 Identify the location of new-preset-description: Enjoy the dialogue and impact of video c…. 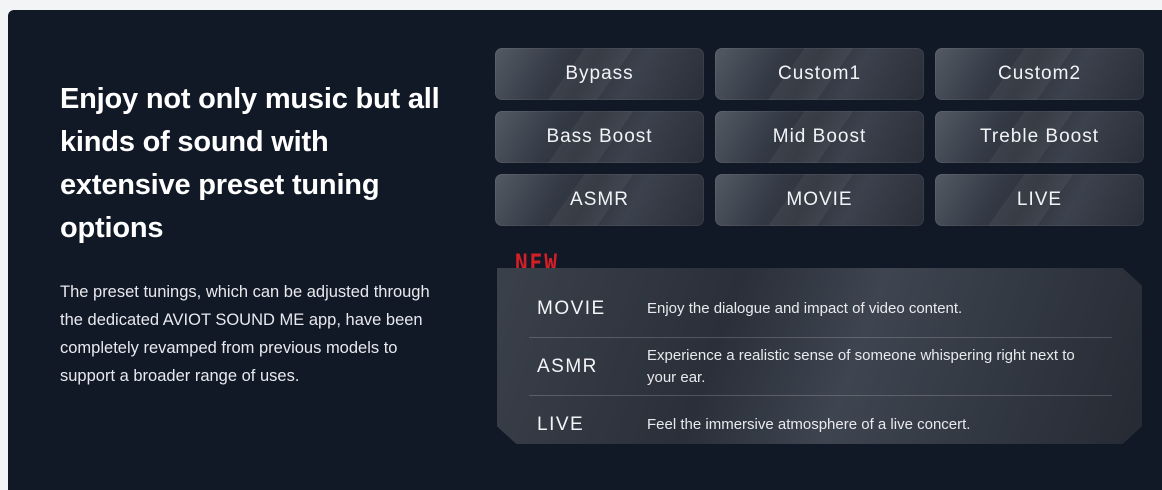
(805, 308).